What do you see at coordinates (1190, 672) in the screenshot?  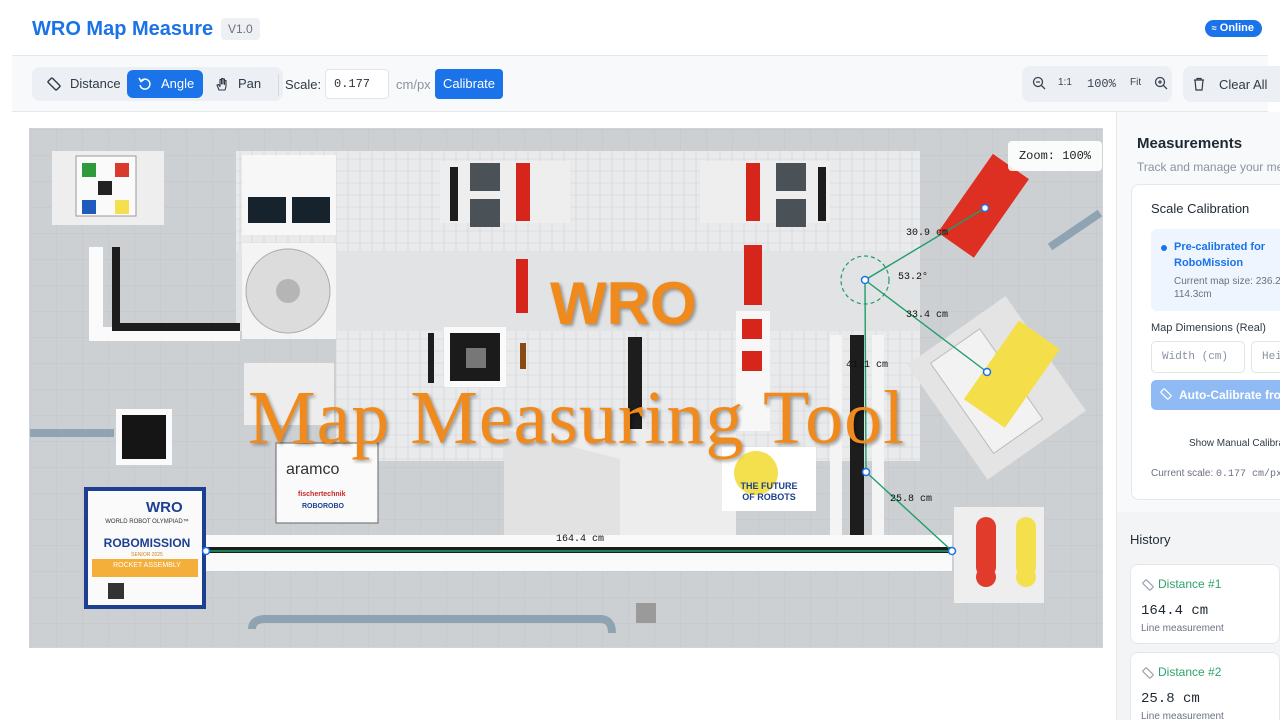 I see `history-item-name: Distance #2` at bounding box center [1190, 672].